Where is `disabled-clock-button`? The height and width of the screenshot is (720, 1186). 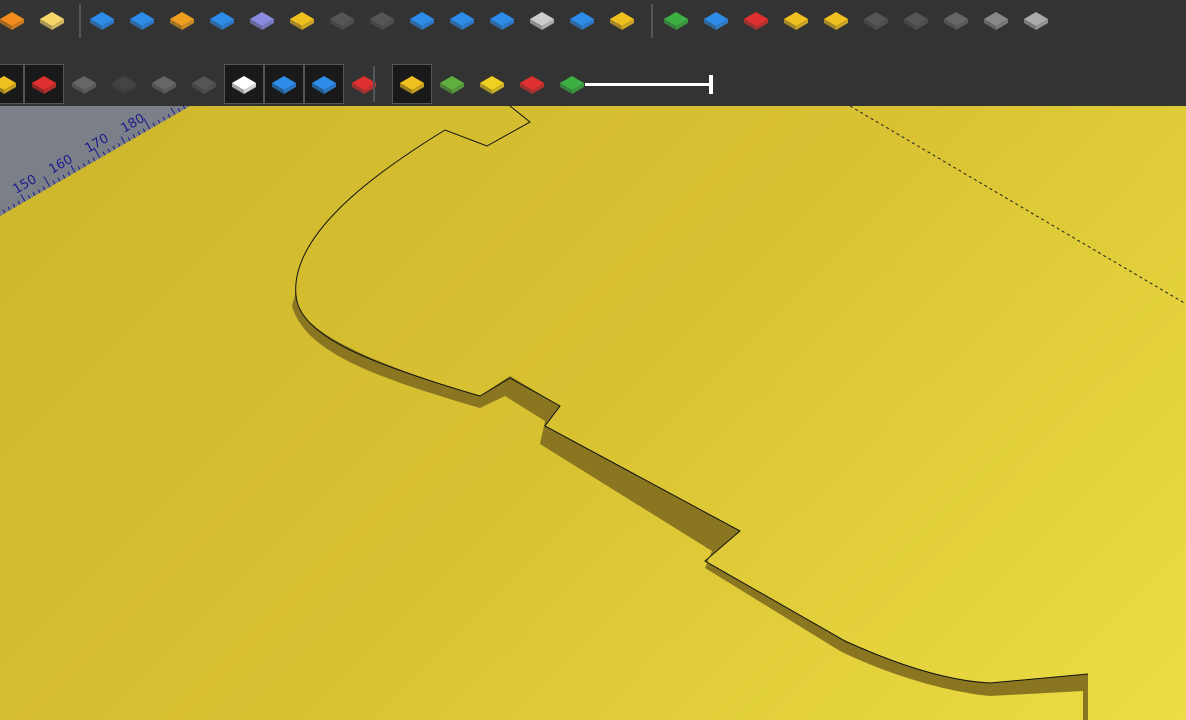 disabled-clock-button is located at coordinates (916, 20).